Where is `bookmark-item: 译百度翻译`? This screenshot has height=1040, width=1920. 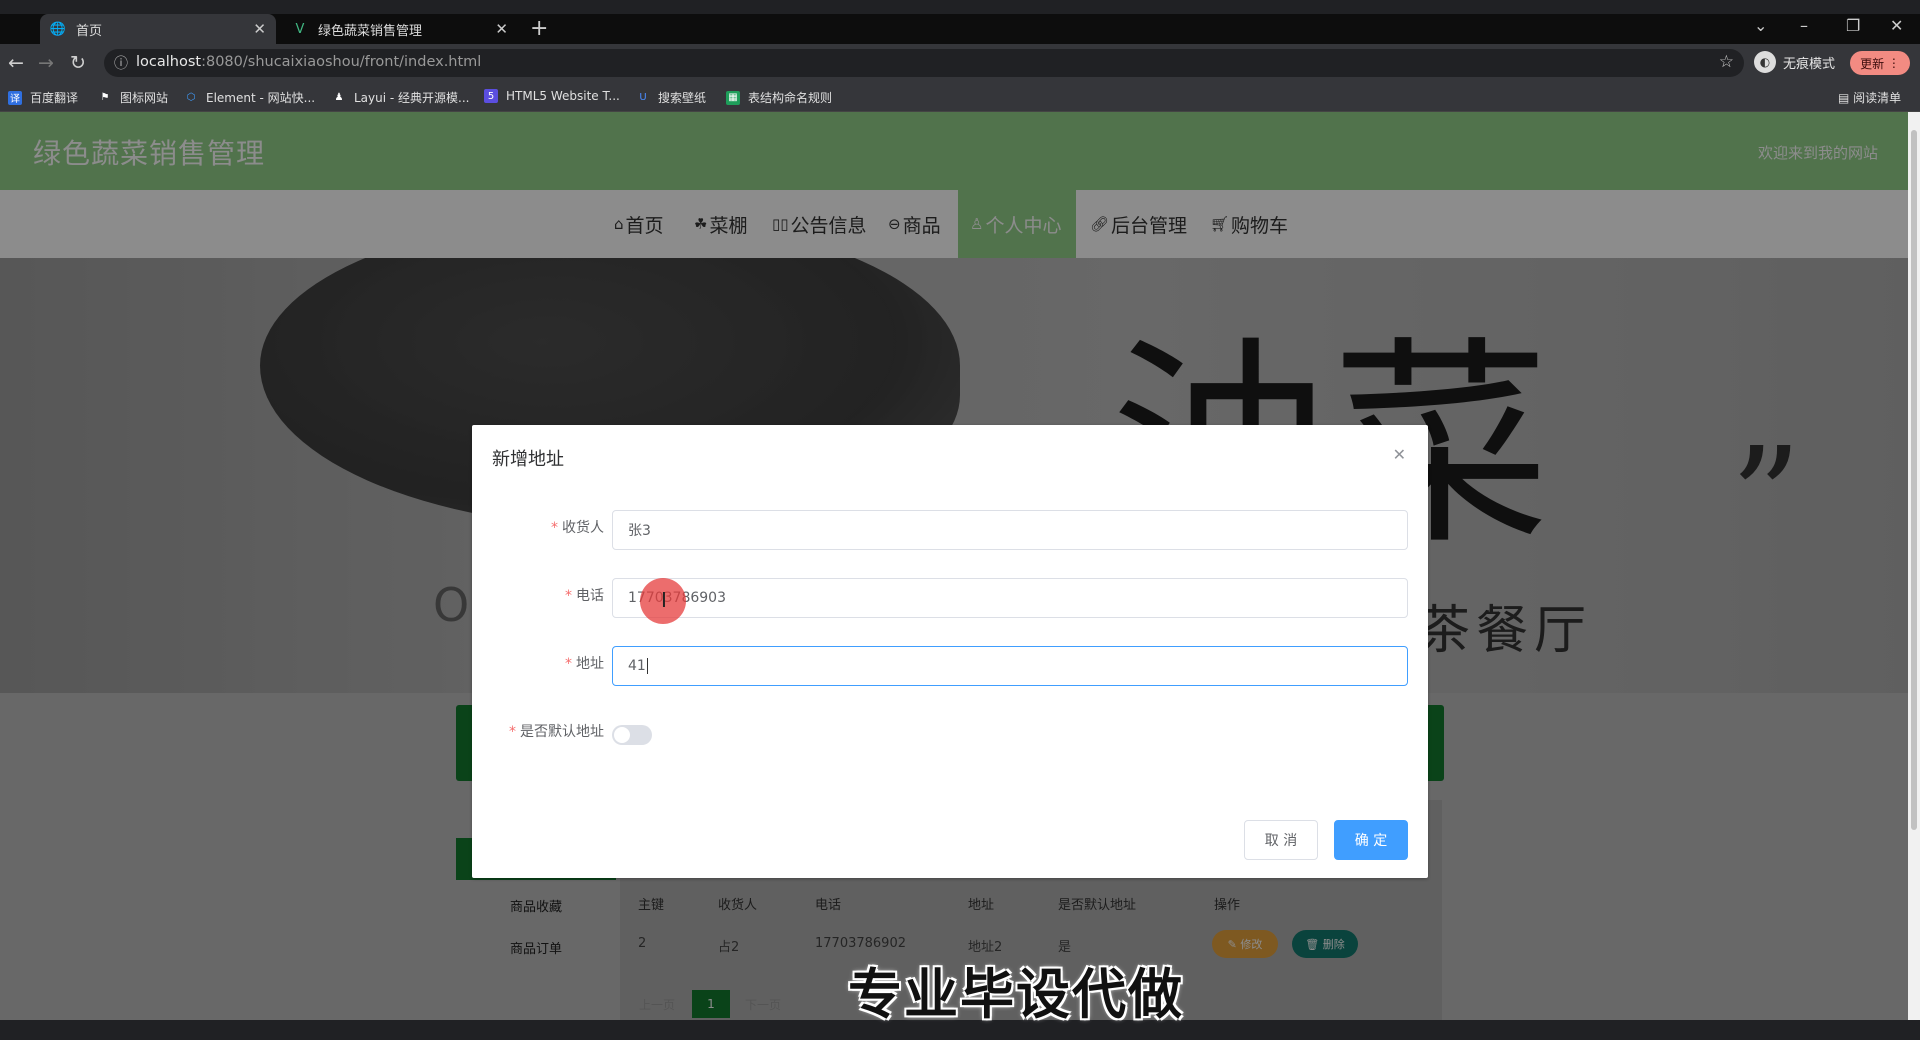 bookmark-item: 译百度翻译 is located at coordinates (43, 97).